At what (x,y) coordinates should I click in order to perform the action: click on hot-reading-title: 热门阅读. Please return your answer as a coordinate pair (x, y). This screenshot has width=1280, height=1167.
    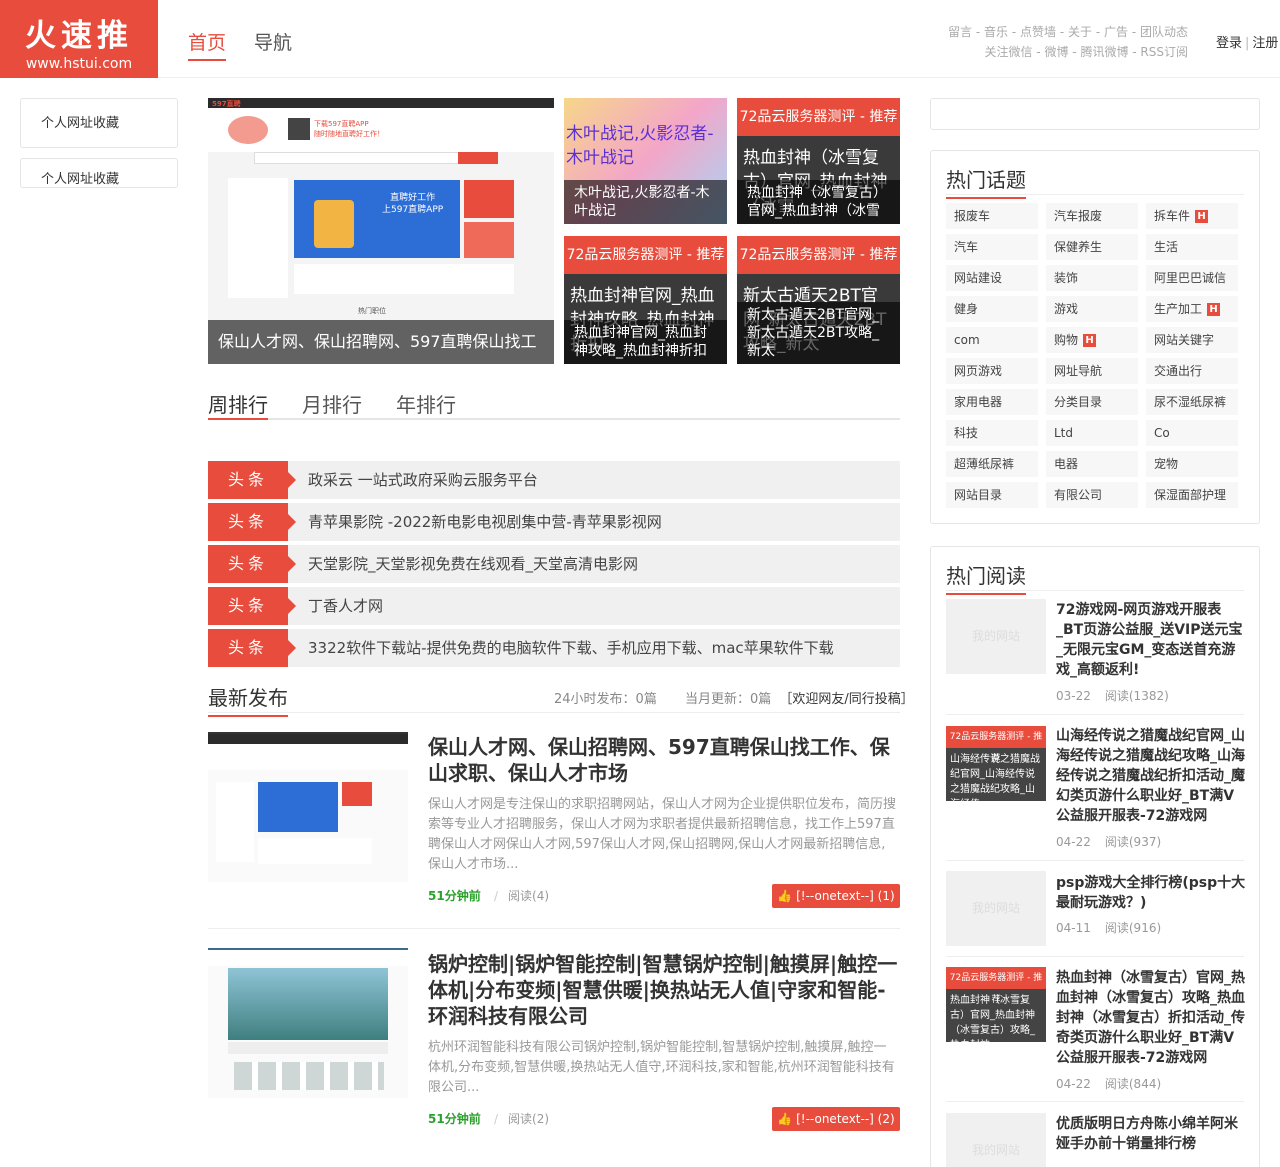
    Looking at the image, I should click on (986, 577).